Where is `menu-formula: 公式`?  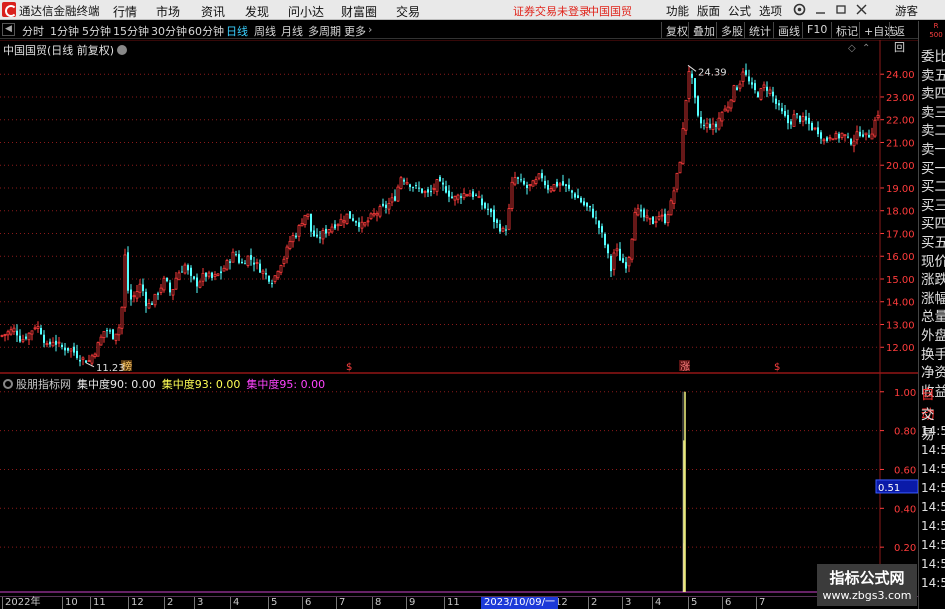 menu-formula: 公式 is located at coordinates (739, 11).